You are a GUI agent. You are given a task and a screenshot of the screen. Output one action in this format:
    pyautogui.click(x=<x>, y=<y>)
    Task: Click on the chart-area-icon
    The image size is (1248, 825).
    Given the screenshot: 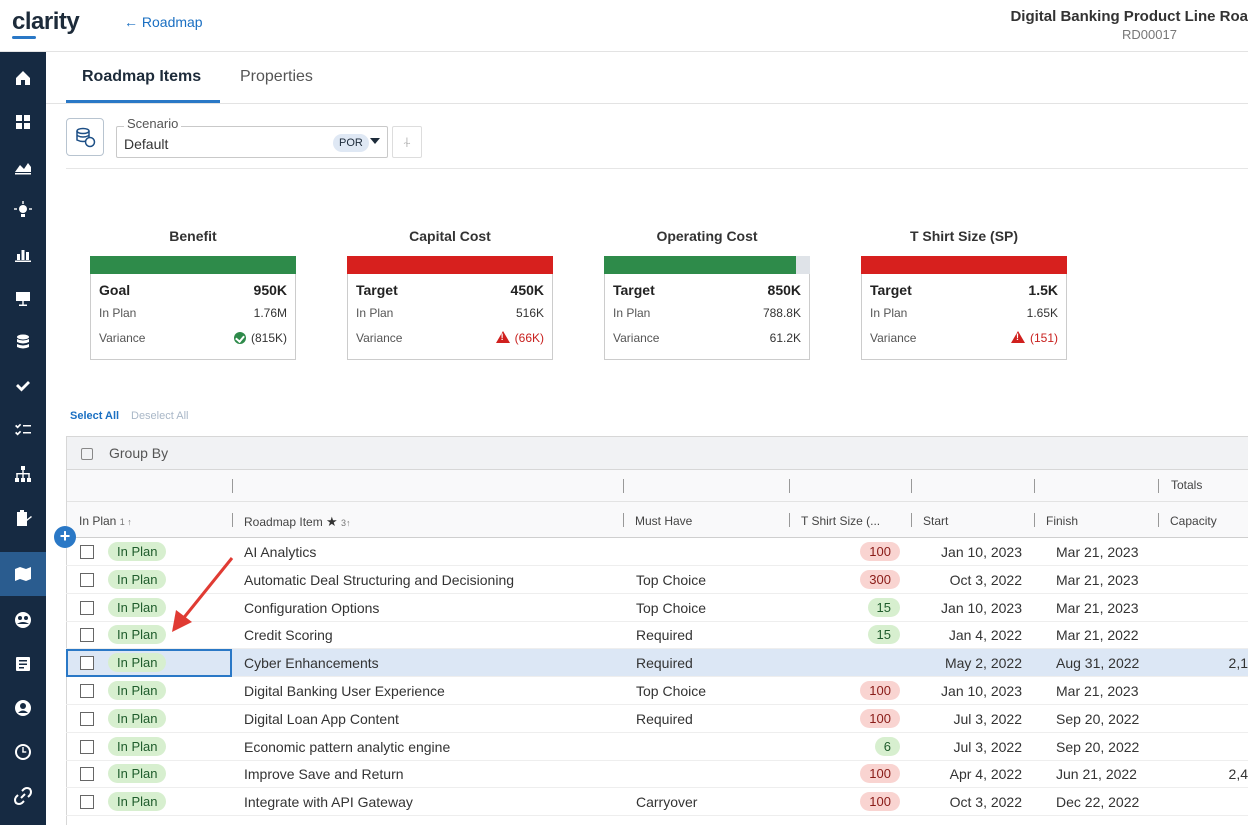 What is the action you would take?
    pyautogui.click(x=23, y=166)
    